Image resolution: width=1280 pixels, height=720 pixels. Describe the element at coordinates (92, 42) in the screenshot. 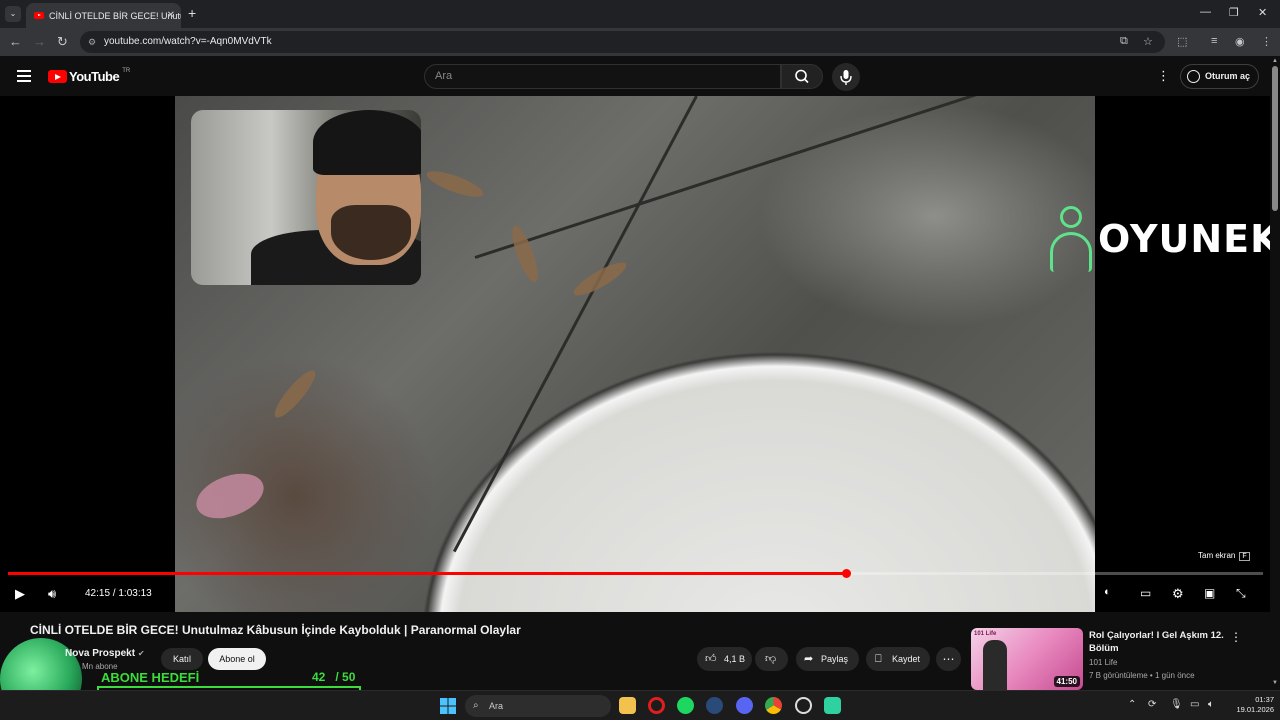

I see `site-info-icon: ⚙` at that location.